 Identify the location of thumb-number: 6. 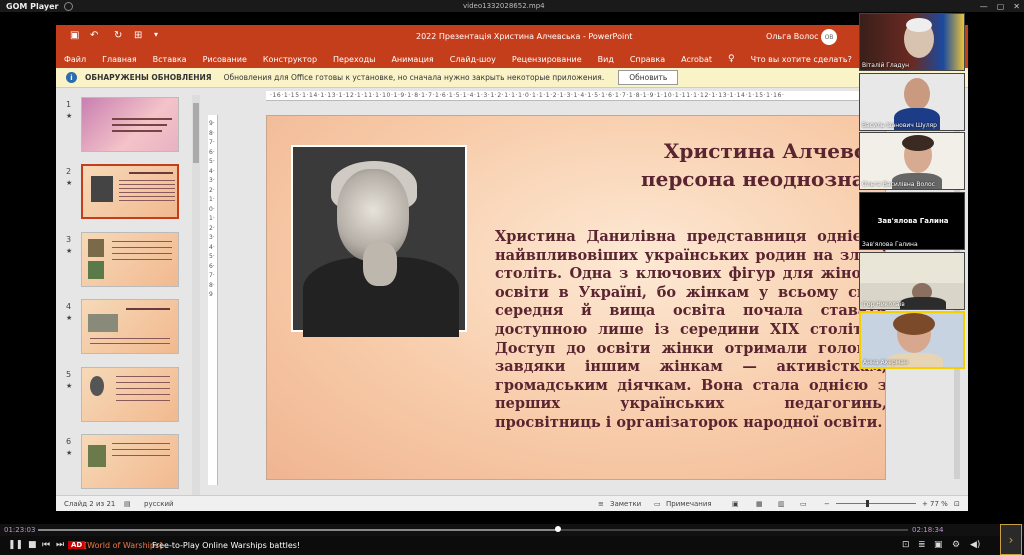
(69, 441).